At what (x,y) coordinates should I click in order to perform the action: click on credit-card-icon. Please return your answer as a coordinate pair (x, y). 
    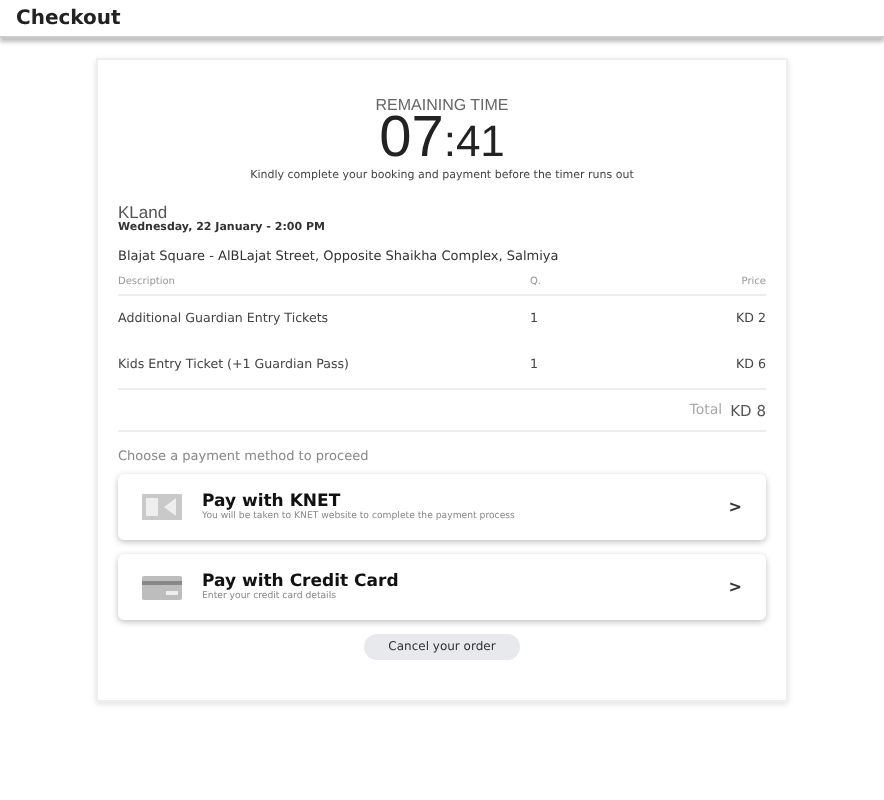
    Looking at the image, I should click on (162, 587).